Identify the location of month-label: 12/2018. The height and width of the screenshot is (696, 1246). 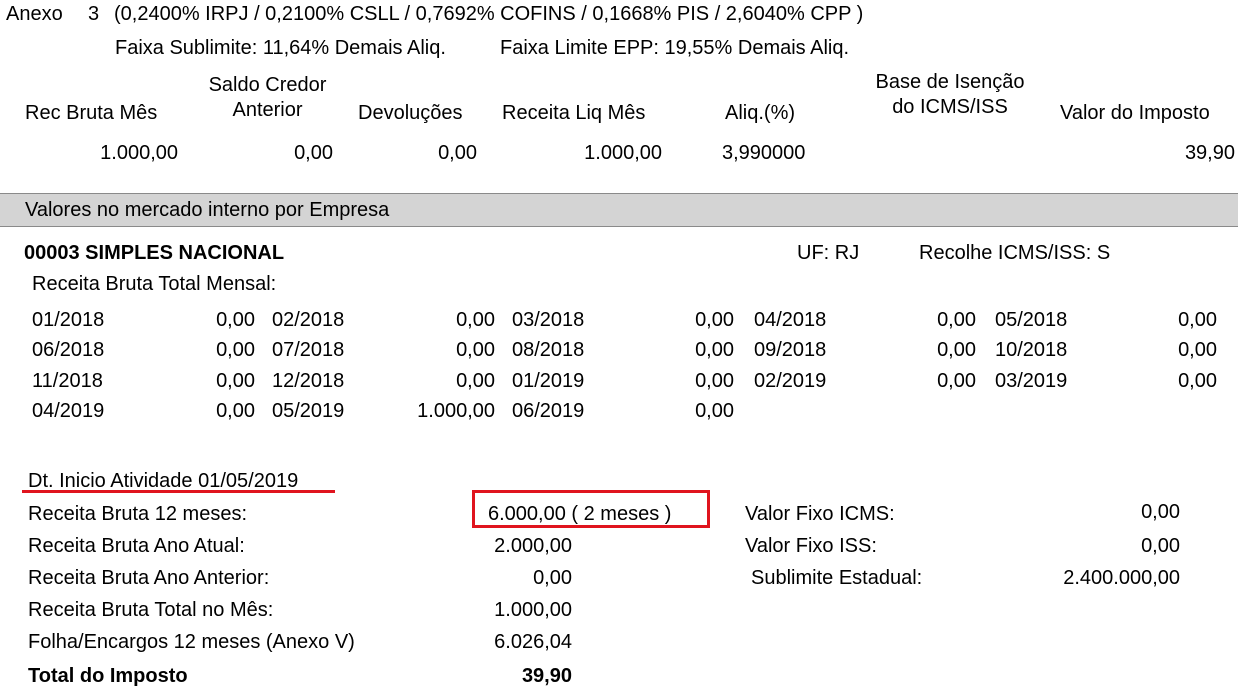
(308, 381).